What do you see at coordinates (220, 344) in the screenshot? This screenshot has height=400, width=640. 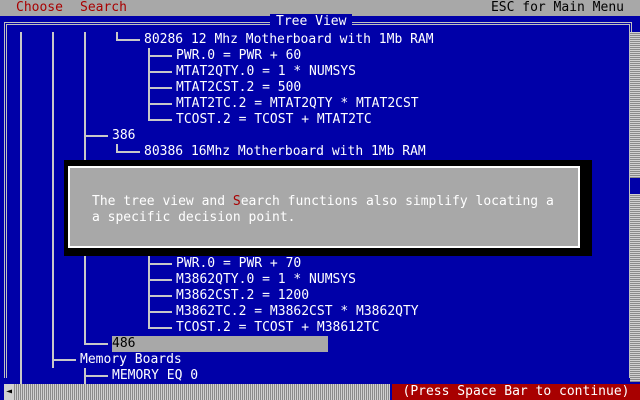 I see `tree-node-486-selected: 486` at bounding box center [220, 344].